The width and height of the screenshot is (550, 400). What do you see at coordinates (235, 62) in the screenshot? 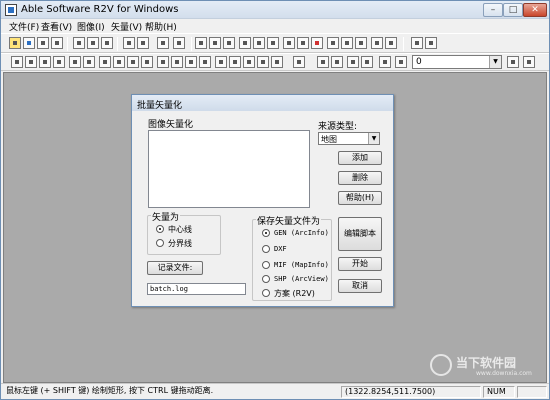
I see `edit-simplify-icon` at bounding box center [235, 62].